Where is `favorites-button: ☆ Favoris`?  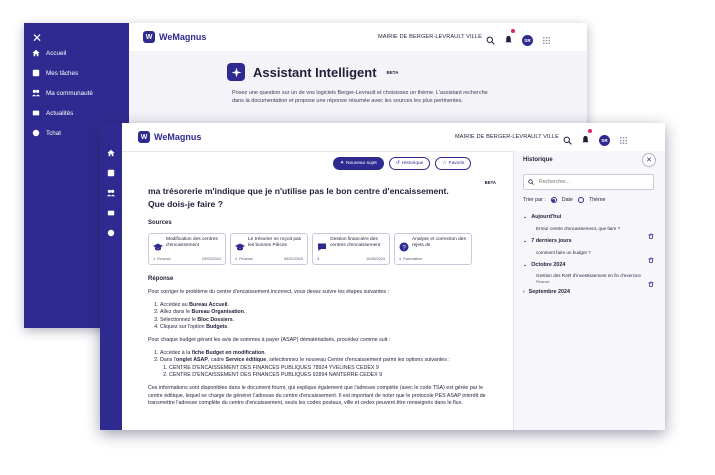 favorites-button: ☆ Favoris is located at coordinates (453, 163).